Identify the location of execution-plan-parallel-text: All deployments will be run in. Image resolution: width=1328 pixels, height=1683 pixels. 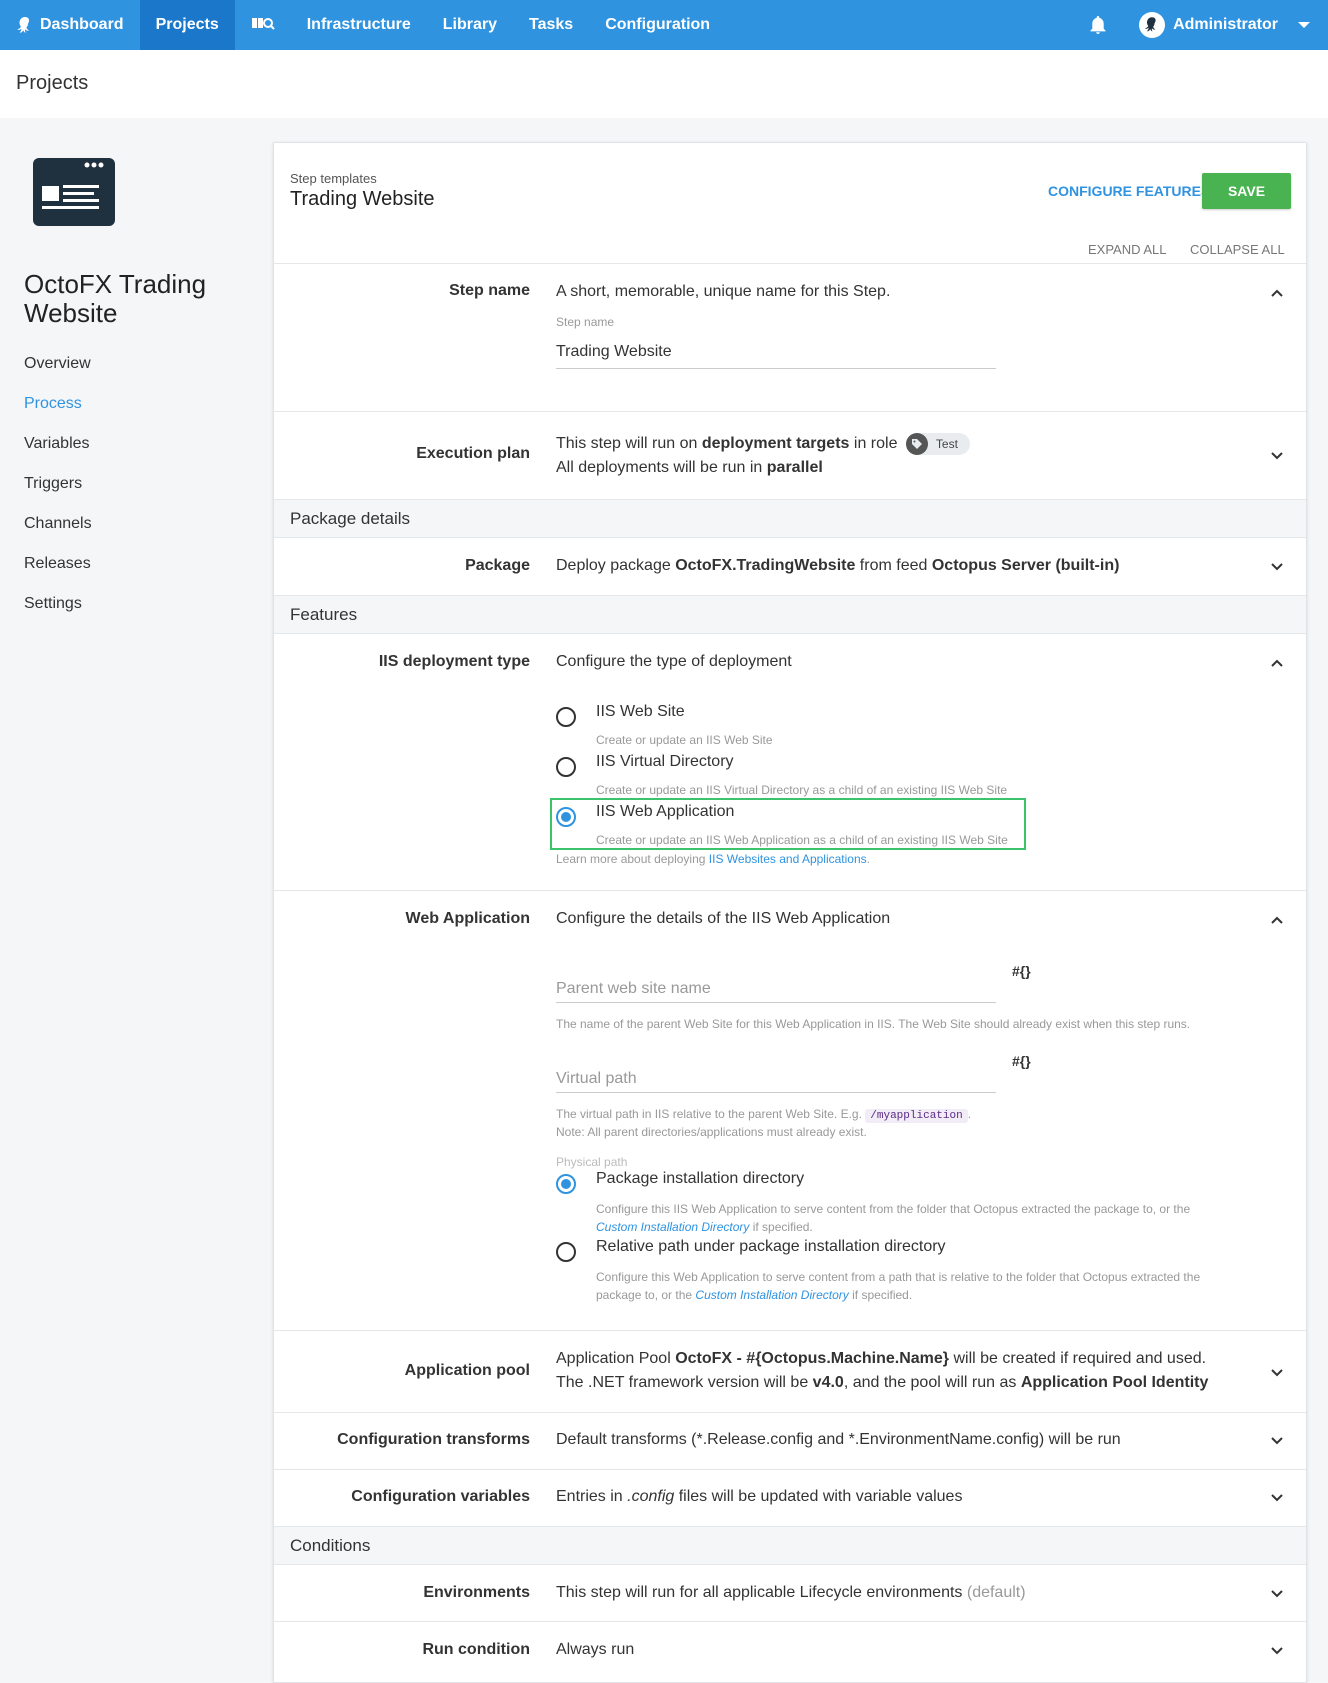
(661, 467).